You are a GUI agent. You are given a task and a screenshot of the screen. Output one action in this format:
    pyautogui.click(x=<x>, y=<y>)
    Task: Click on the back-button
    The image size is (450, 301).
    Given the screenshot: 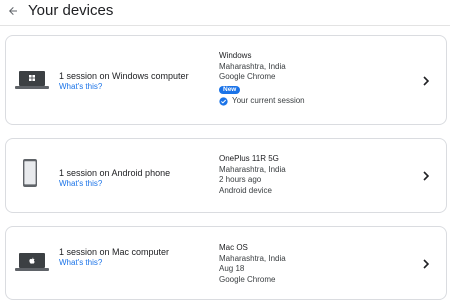 What is the action you would take?
    pyautogui.click(x=13, y=11)
    